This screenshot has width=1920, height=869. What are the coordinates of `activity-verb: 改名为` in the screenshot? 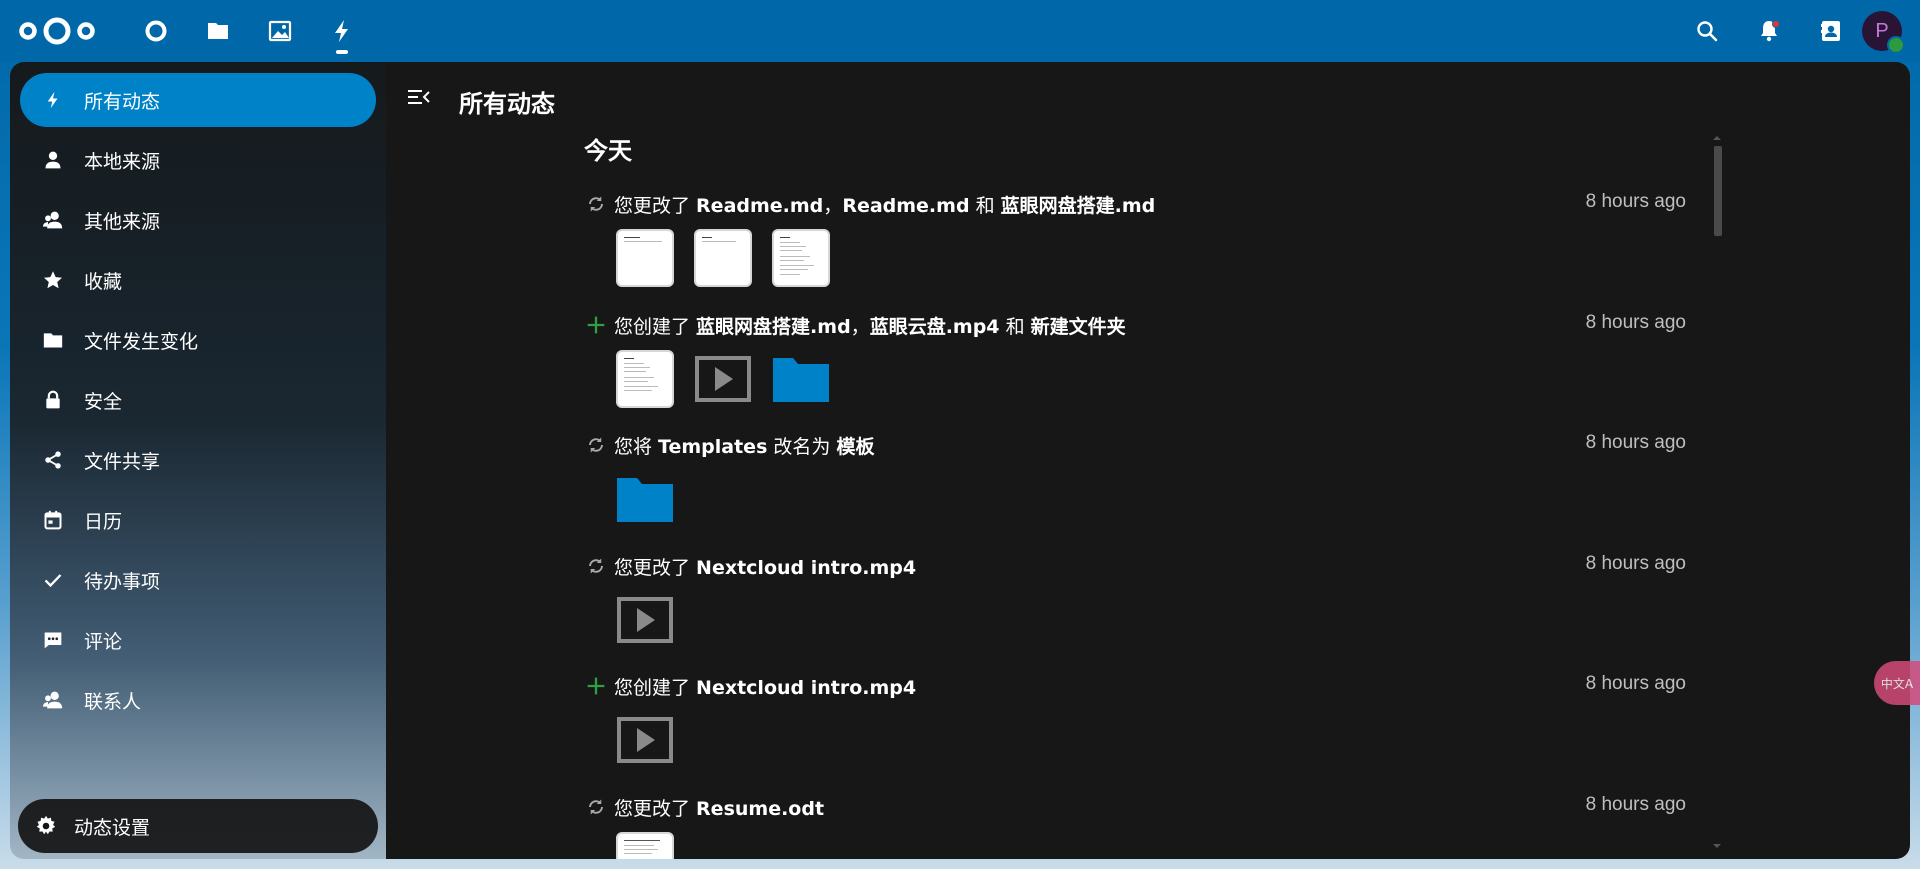 It's located at (802, 446).